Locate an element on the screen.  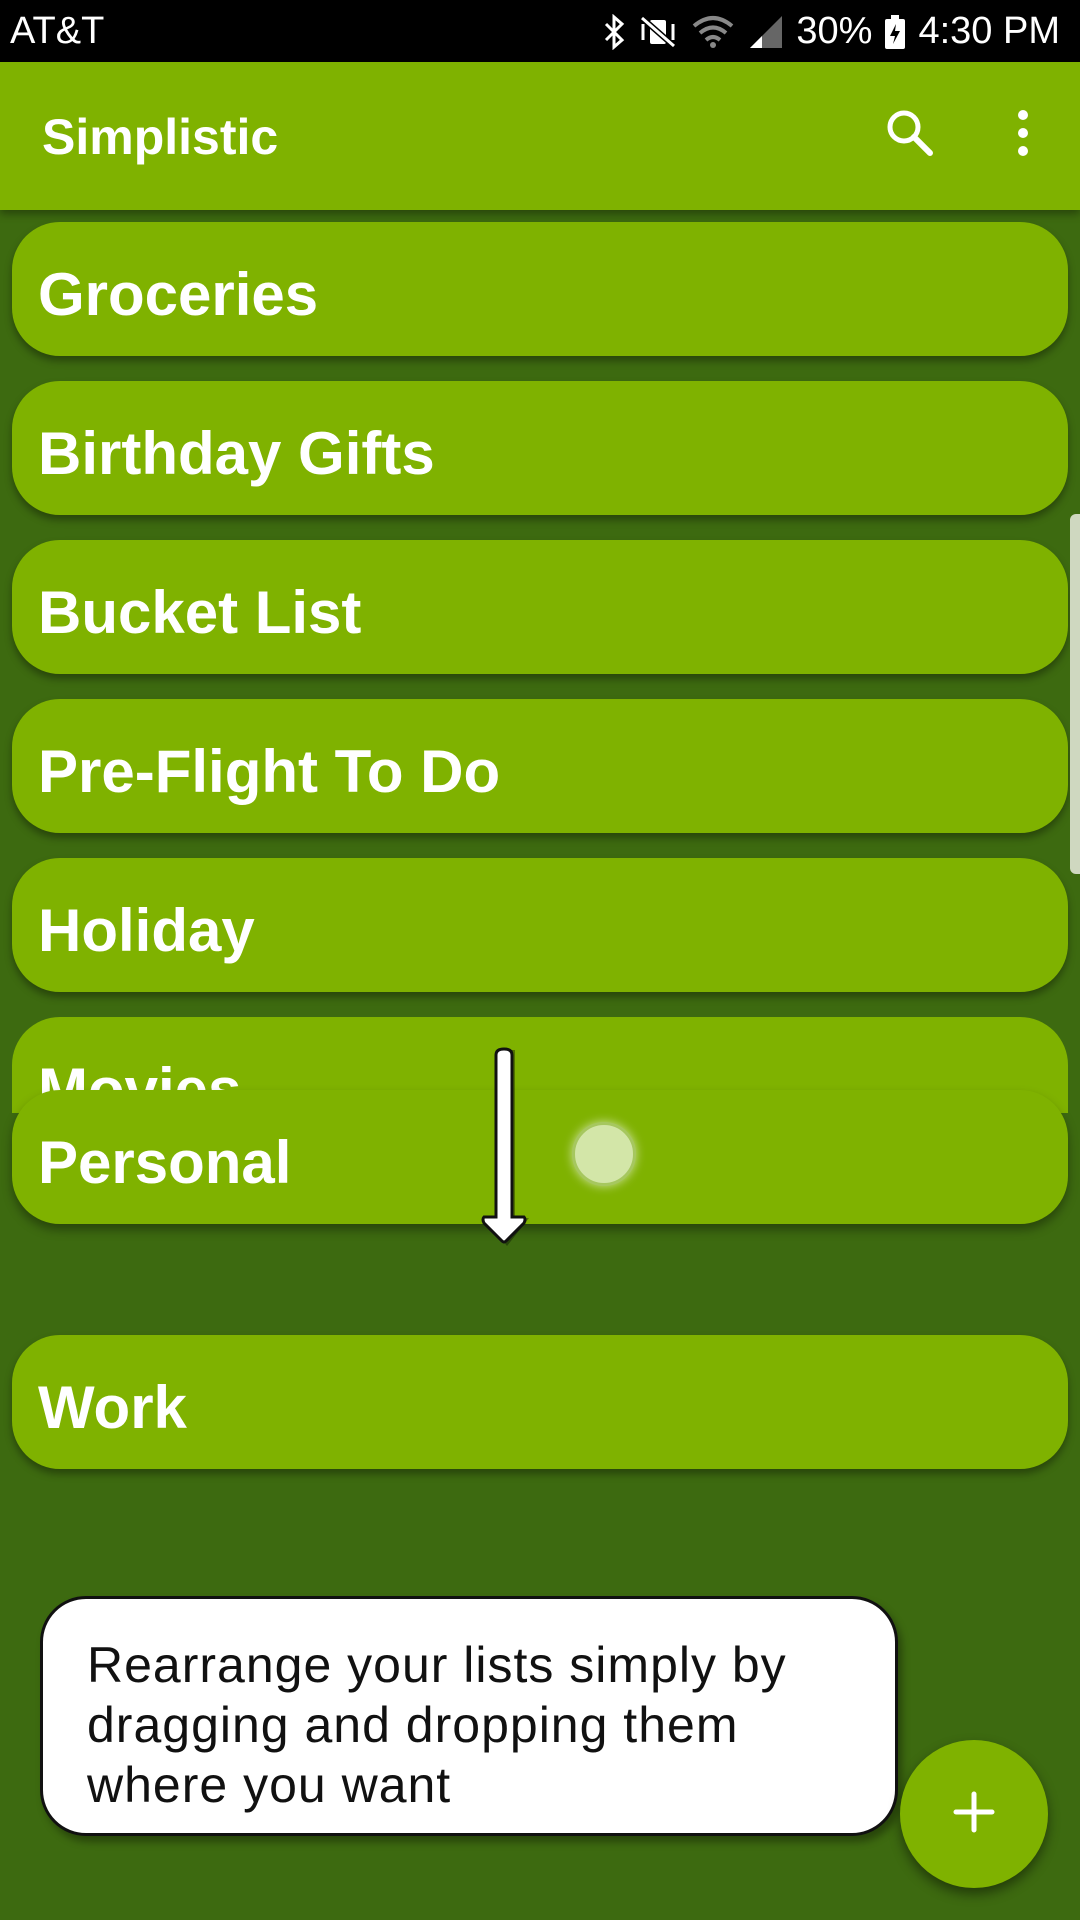
list-item-label: Bucket List is located at coordinates (200, 612).